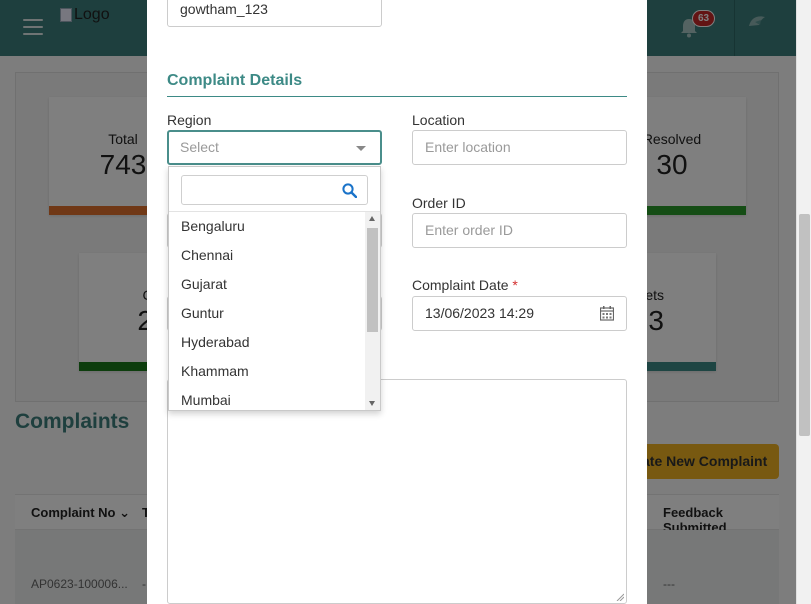  Describe the element at coordinates (235, 80) in the screenshot. I see `section-title: Complaint Details` at that location.